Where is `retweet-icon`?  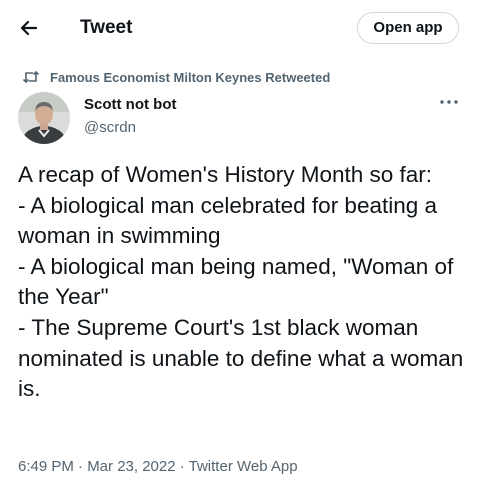 retweet-icon is located at coordinates (31, 77).